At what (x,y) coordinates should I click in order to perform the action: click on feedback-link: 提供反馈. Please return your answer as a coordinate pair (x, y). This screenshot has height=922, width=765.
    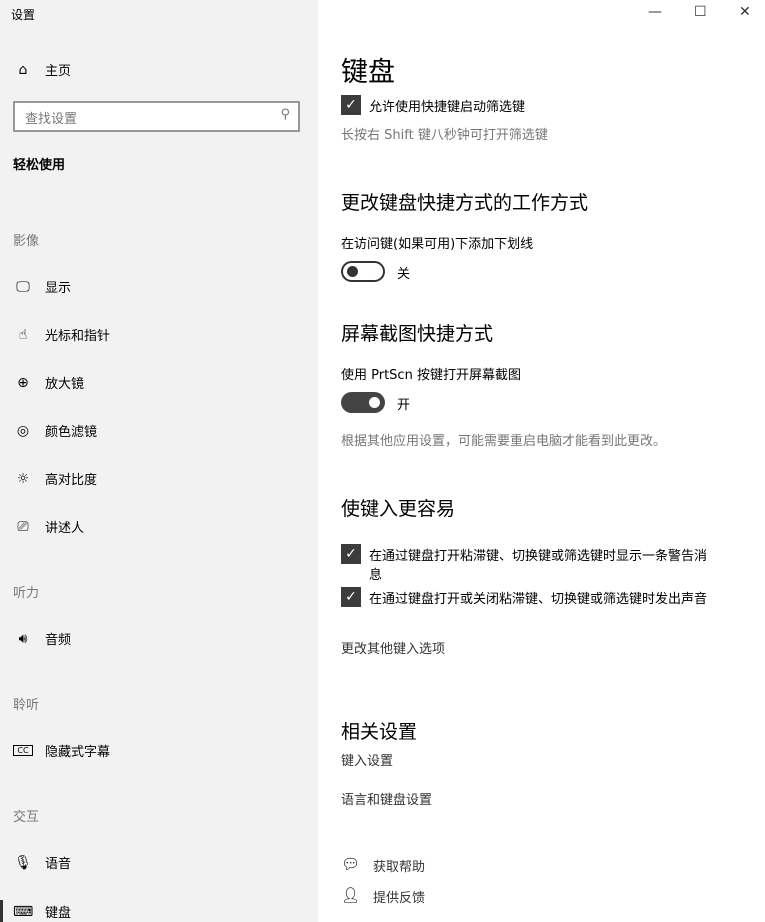
    Looking at the image, I should click on (399, 896).